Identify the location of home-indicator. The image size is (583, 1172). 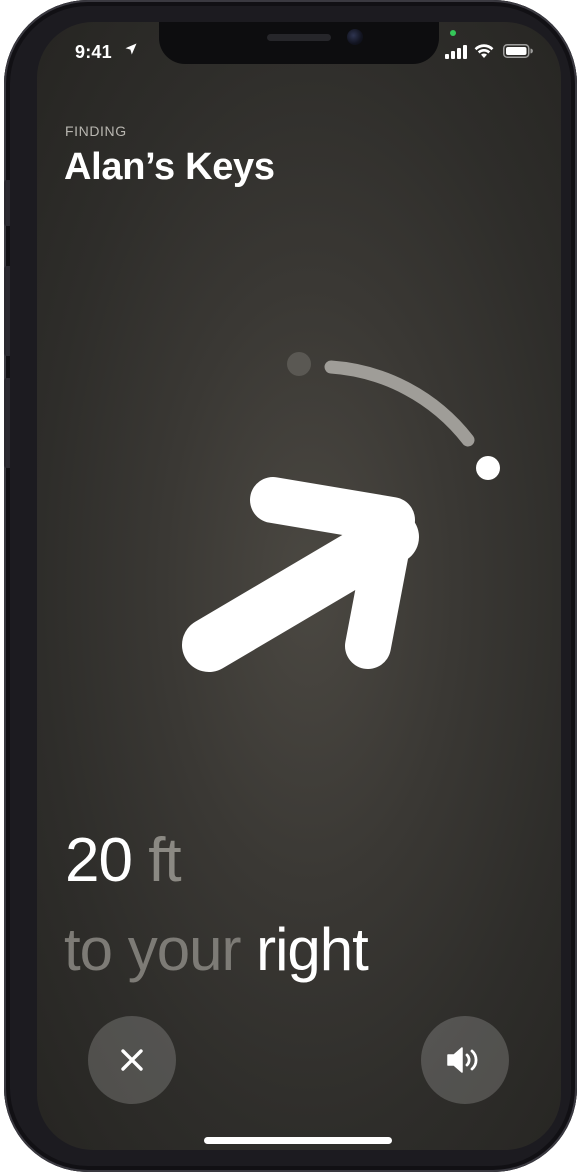
(298, 1140).